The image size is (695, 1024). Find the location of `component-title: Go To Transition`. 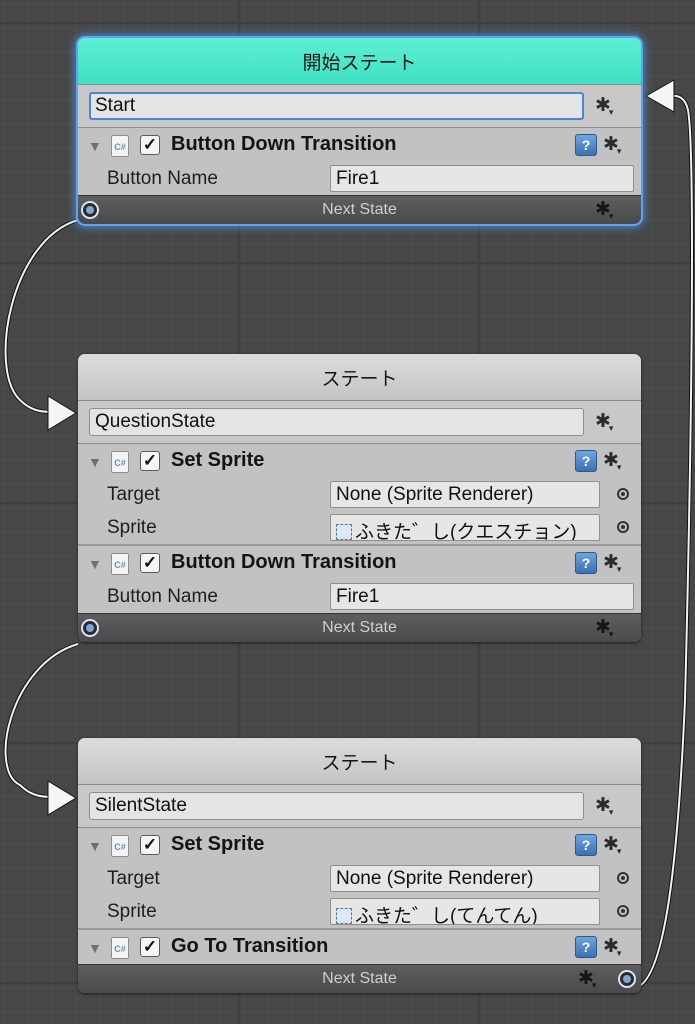

component-title: Go To Transition is located at coordinates (250, 946).